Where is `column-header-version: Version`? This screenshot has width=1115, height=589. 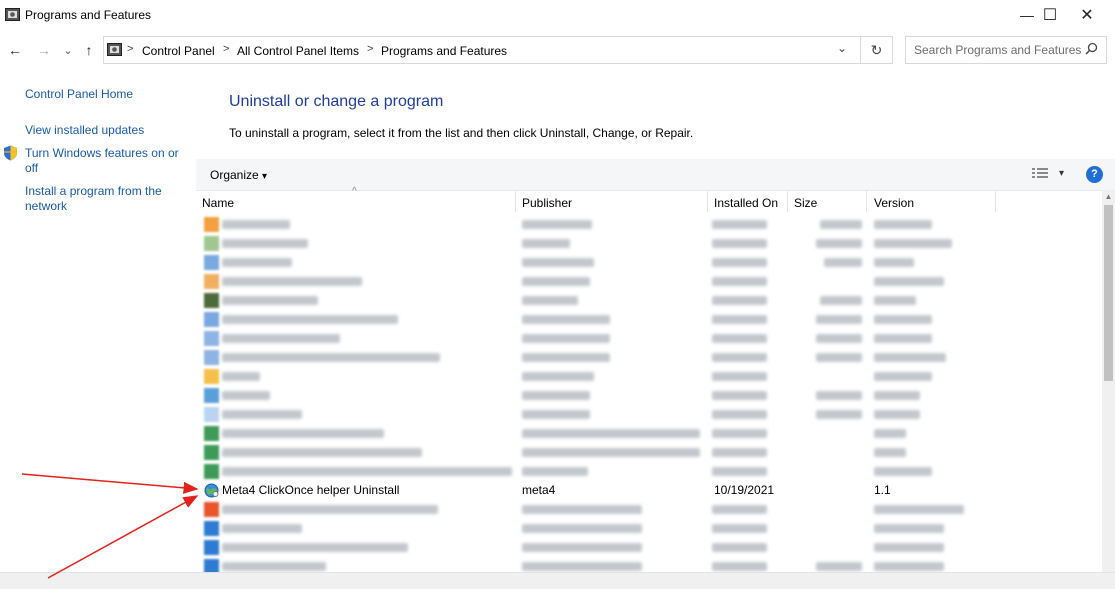 column-header-version: Version is located at coordinates (894, 203).